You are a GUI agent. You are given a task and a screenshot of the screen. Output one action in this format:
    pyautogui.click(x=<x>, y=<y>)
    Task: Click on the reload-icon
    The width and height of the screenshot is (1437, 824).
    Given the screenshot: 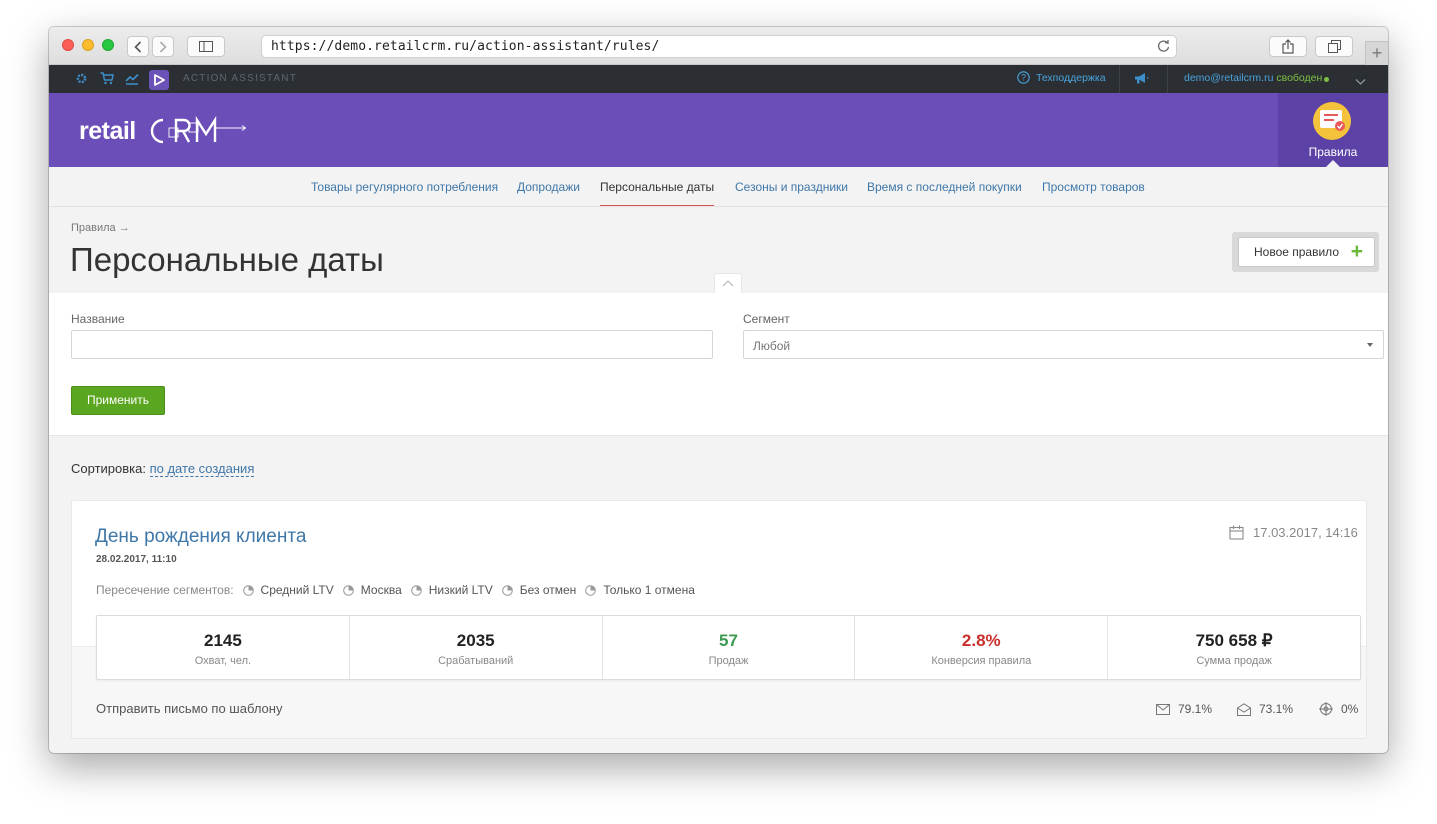 What is the action you would take?
    pyautogui.click(x=1163, y=48)
    